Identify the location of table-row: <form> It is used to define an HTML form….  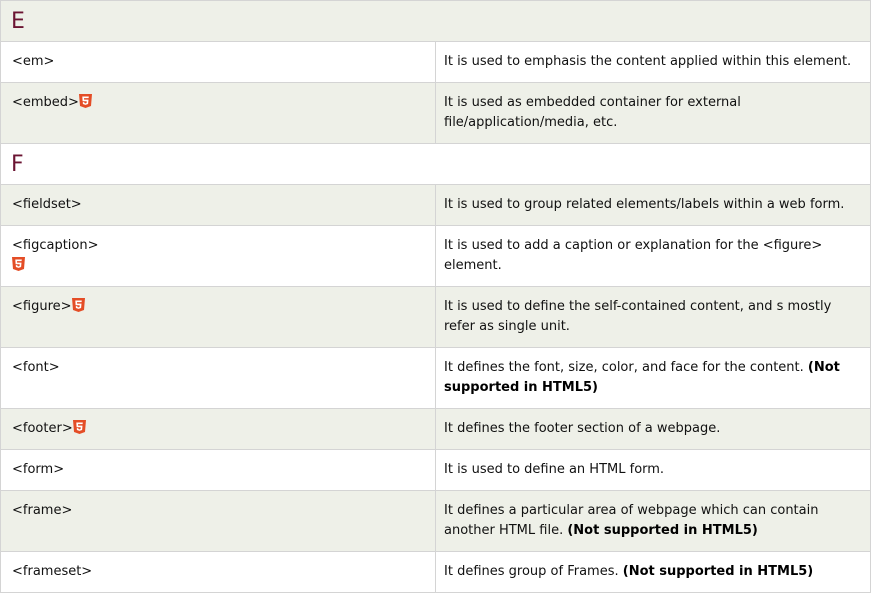
(435, 470).